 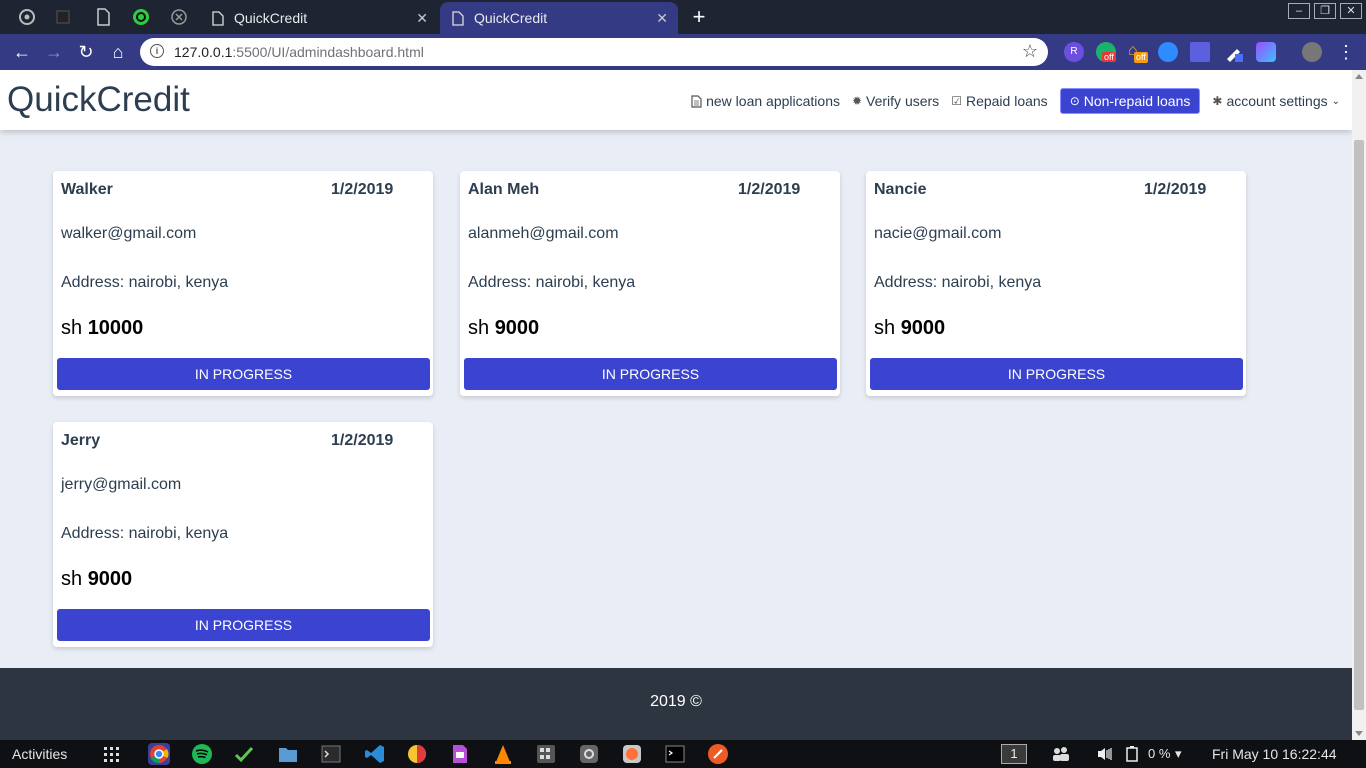 I want to click on spotify-dock-icon, so click(x=202, y=754).